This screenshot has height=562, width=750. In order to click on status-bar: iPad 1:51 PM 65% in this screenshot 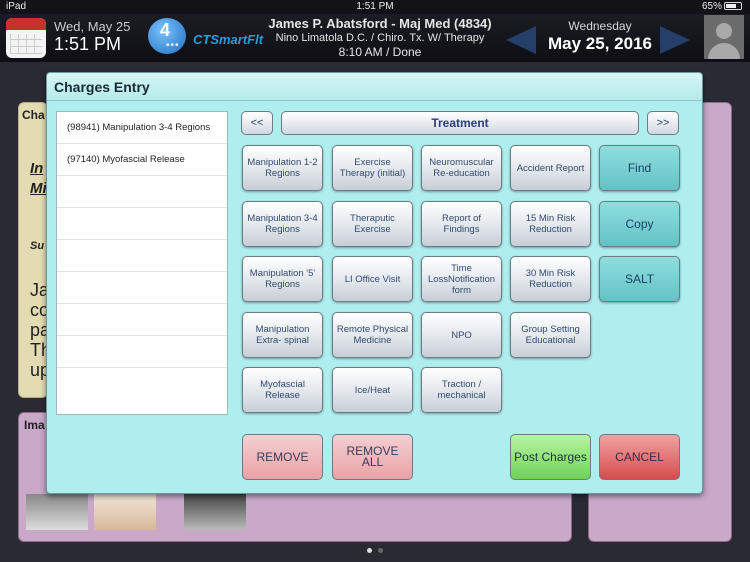, I will do `click(375, 7)`.